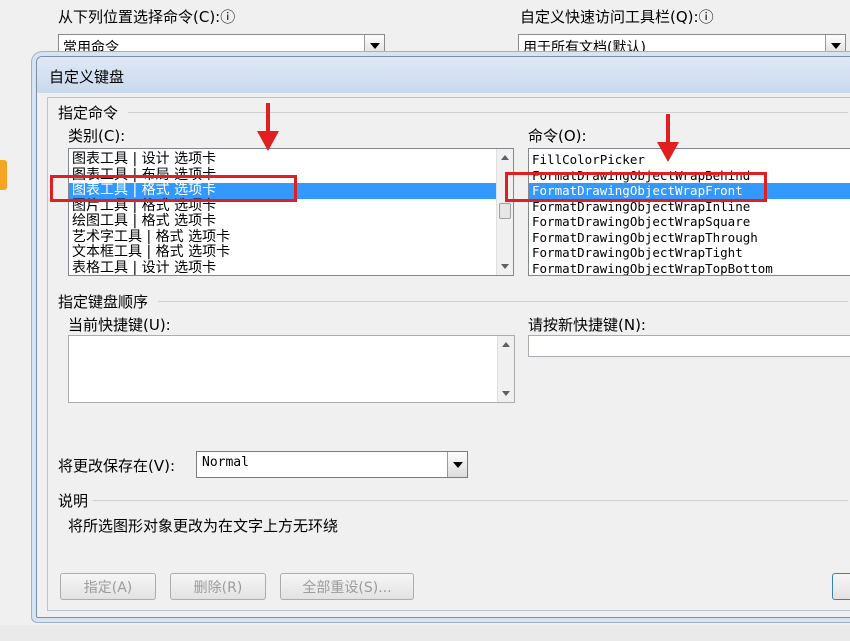  I want to click on new-key-input, so click(689, 346).